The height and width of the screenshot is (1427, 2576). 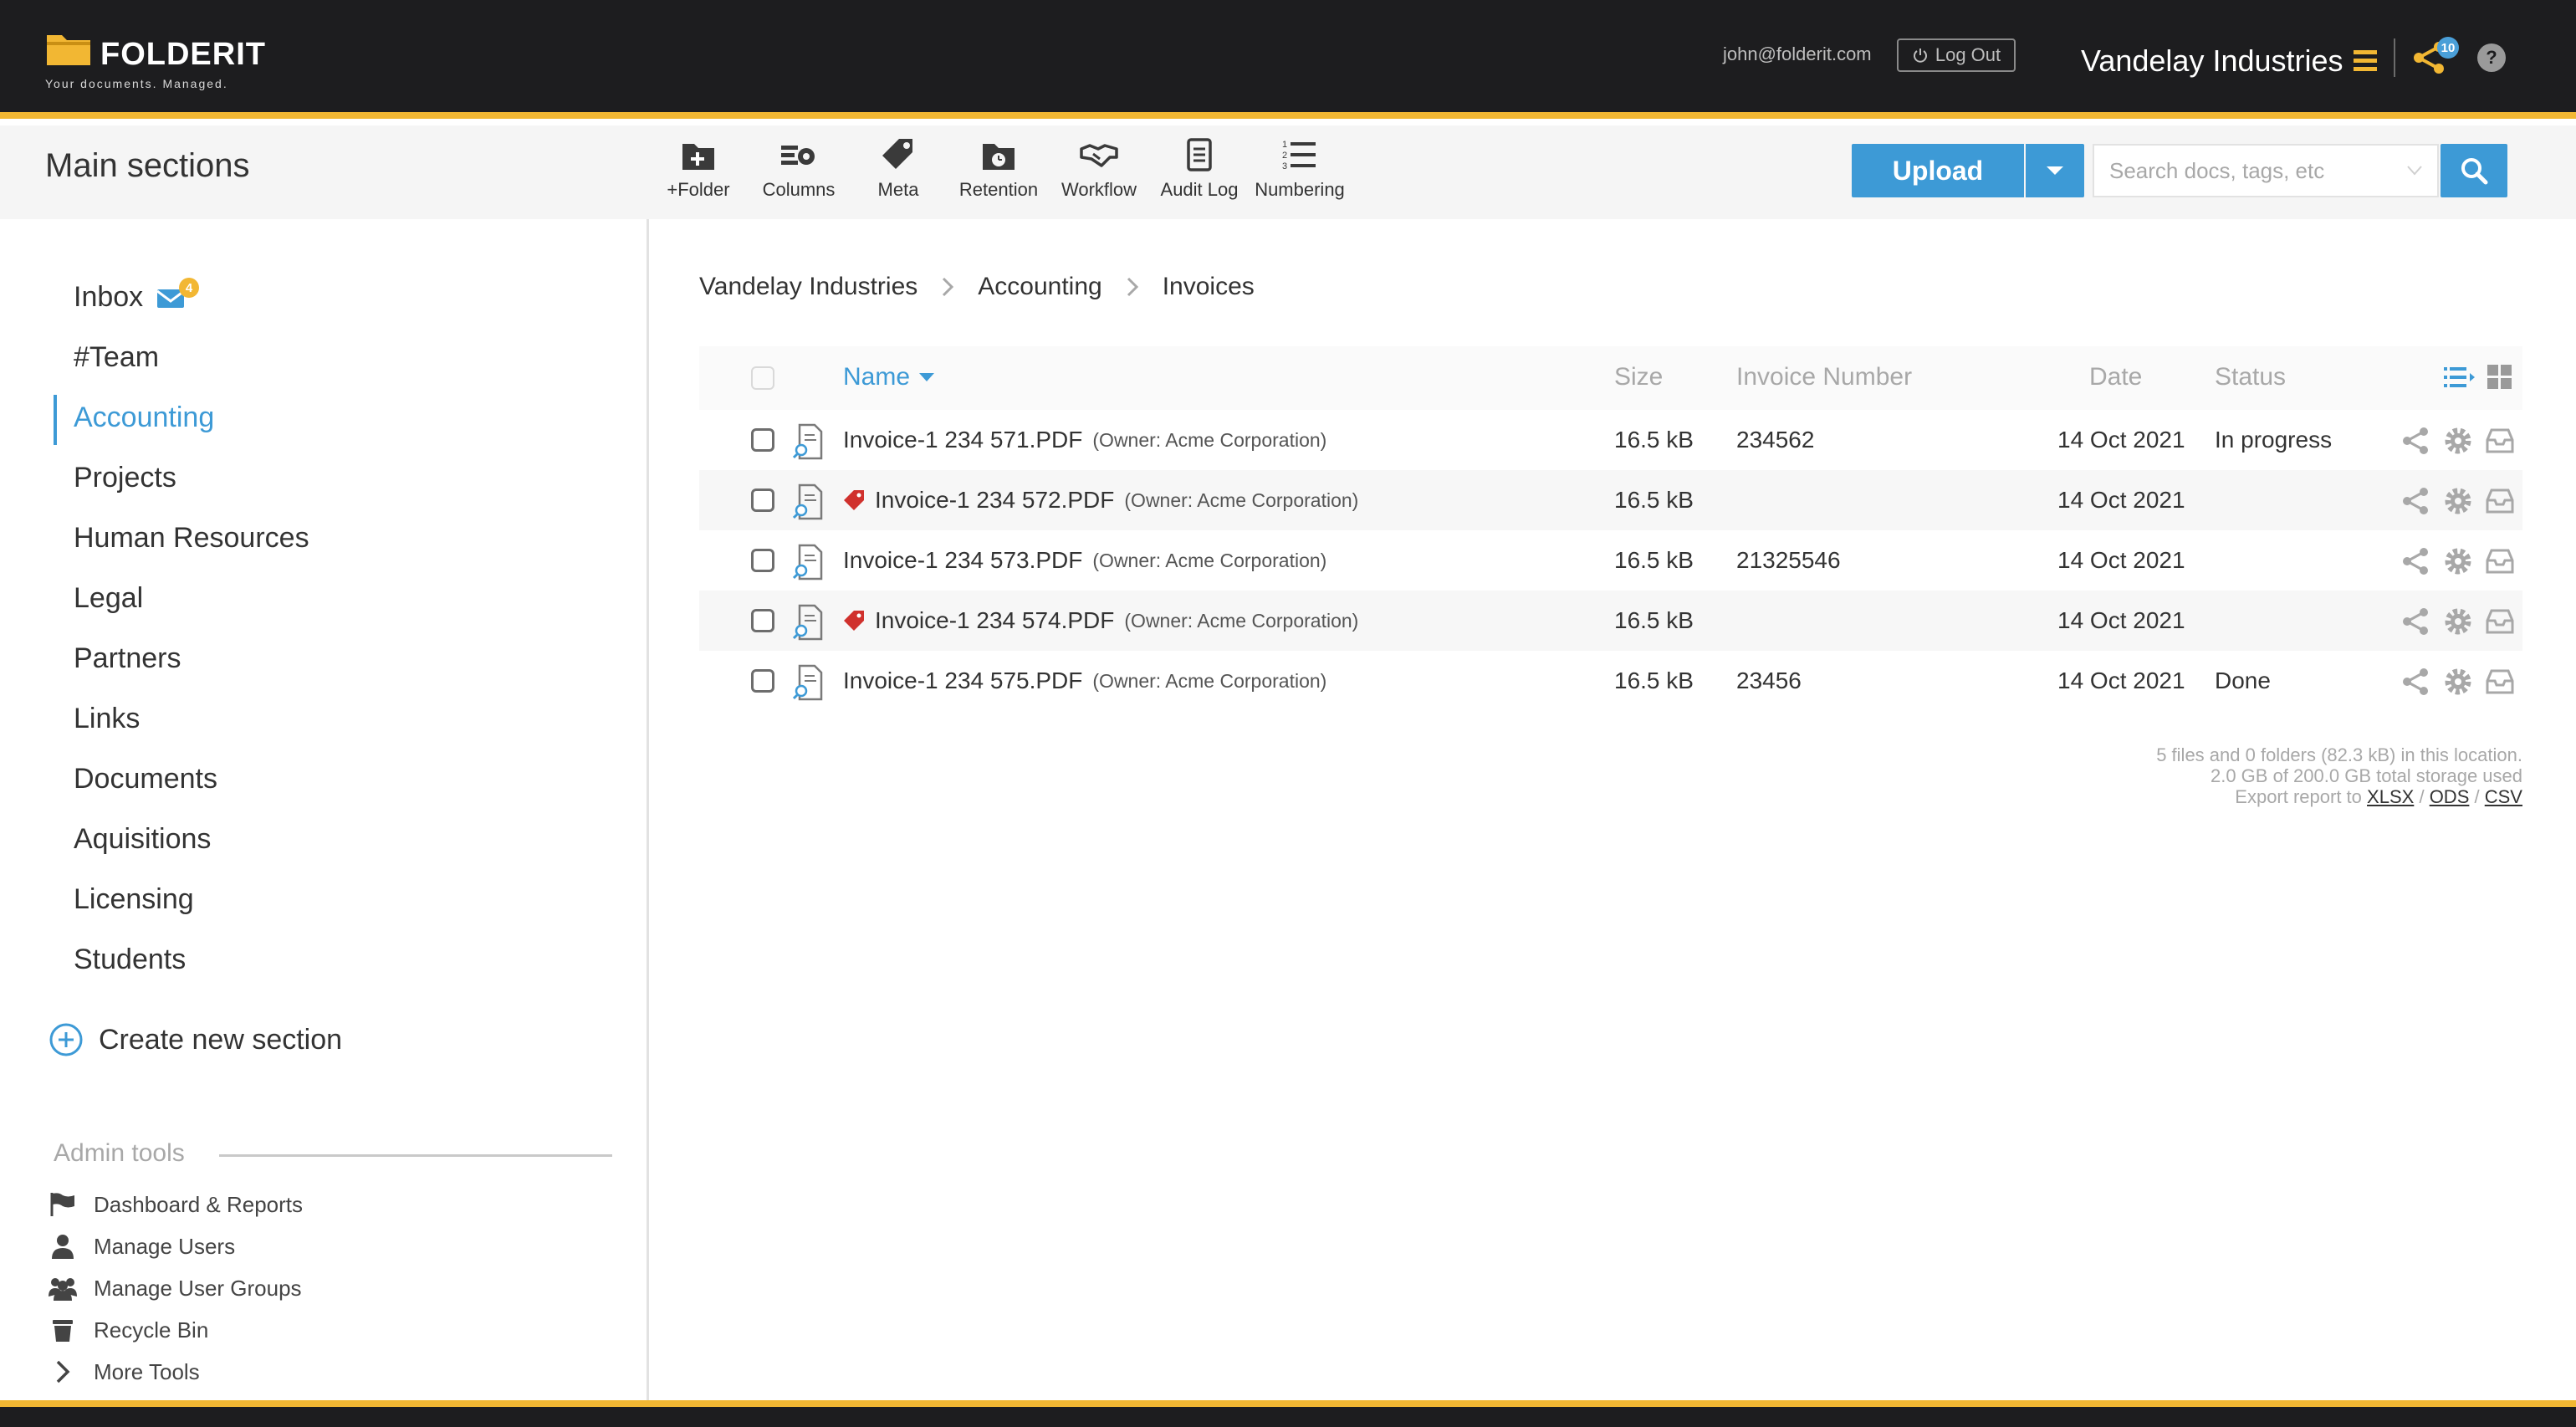 What do you see at coordinates (176, 1205) in the screenshot?
I see `admin-item-dashboard: Dashboard & Reports` at bounding box center [176, 1205].